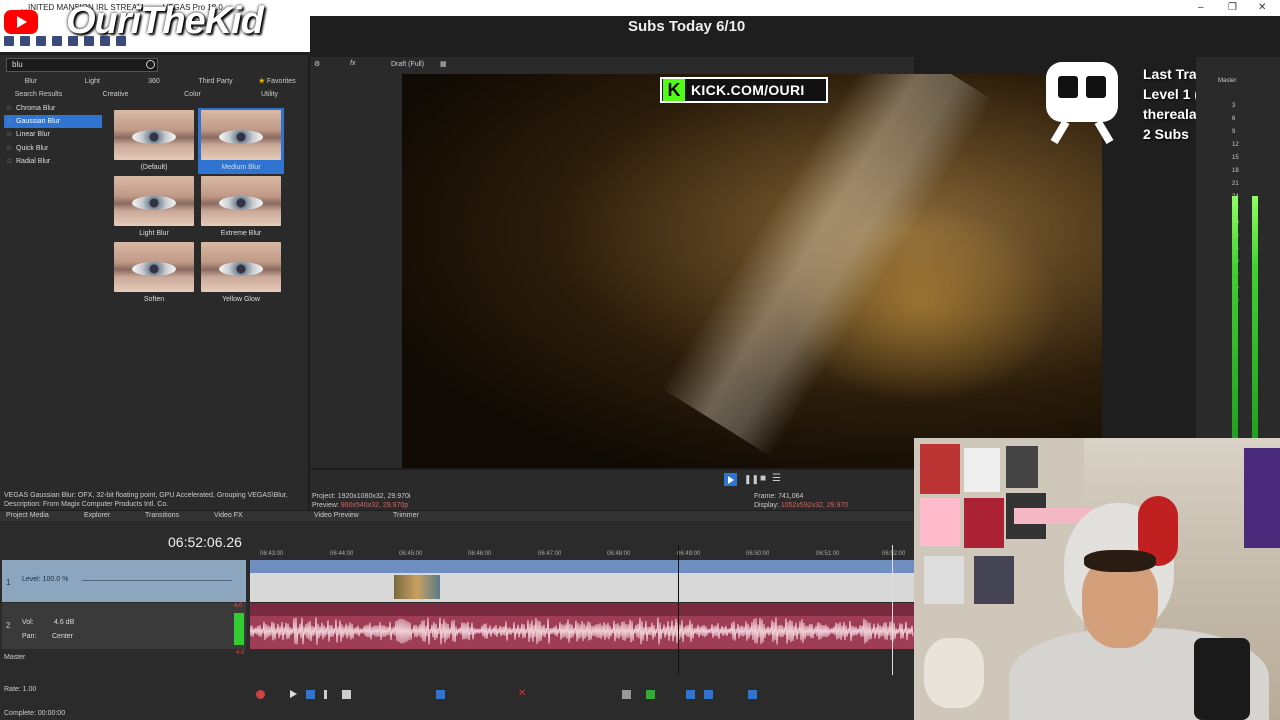 Image resolution: width=1280 pixels, height=720 pixels. What do you see at coordinates (1255, 317) in the screenshot?
I see `master-meter-right` at bounding box center [1255, 317].